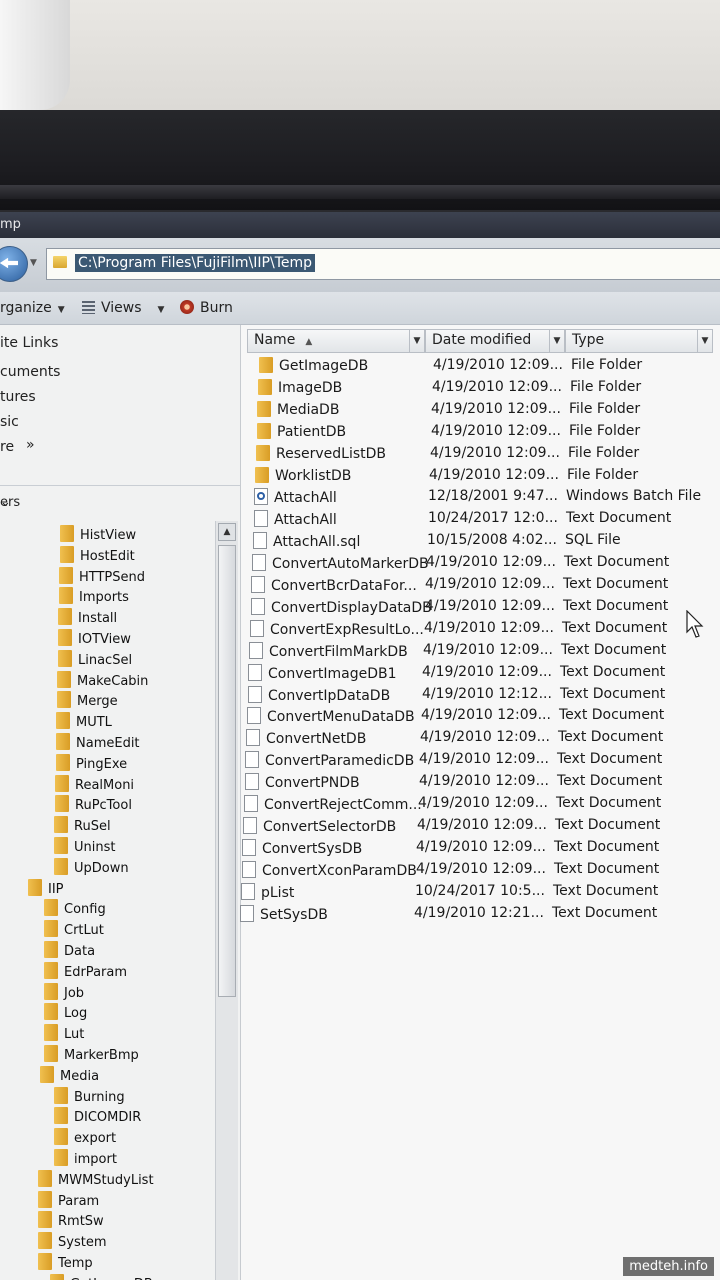 This screenshot has height=1280, width=720. What do you see at coordinates (87, 617) in the screenshot?
I see `tree-item: Install` at bounding box center [87, 617].